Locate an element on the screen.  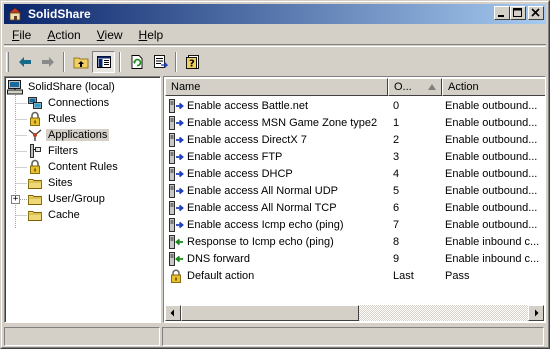
scroll-track is located at coordinates (354, 313).